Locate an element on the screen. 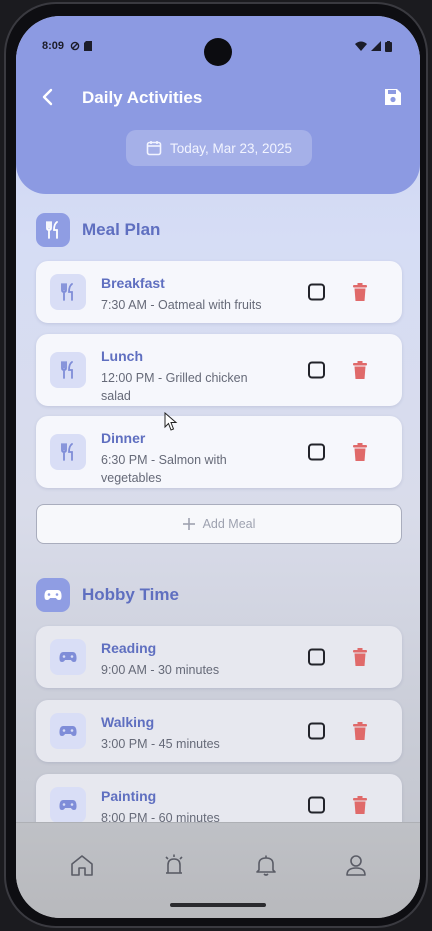 The width and height of the screenshot is (432, 931). dnd-icon is located at coordinates (75, 46).